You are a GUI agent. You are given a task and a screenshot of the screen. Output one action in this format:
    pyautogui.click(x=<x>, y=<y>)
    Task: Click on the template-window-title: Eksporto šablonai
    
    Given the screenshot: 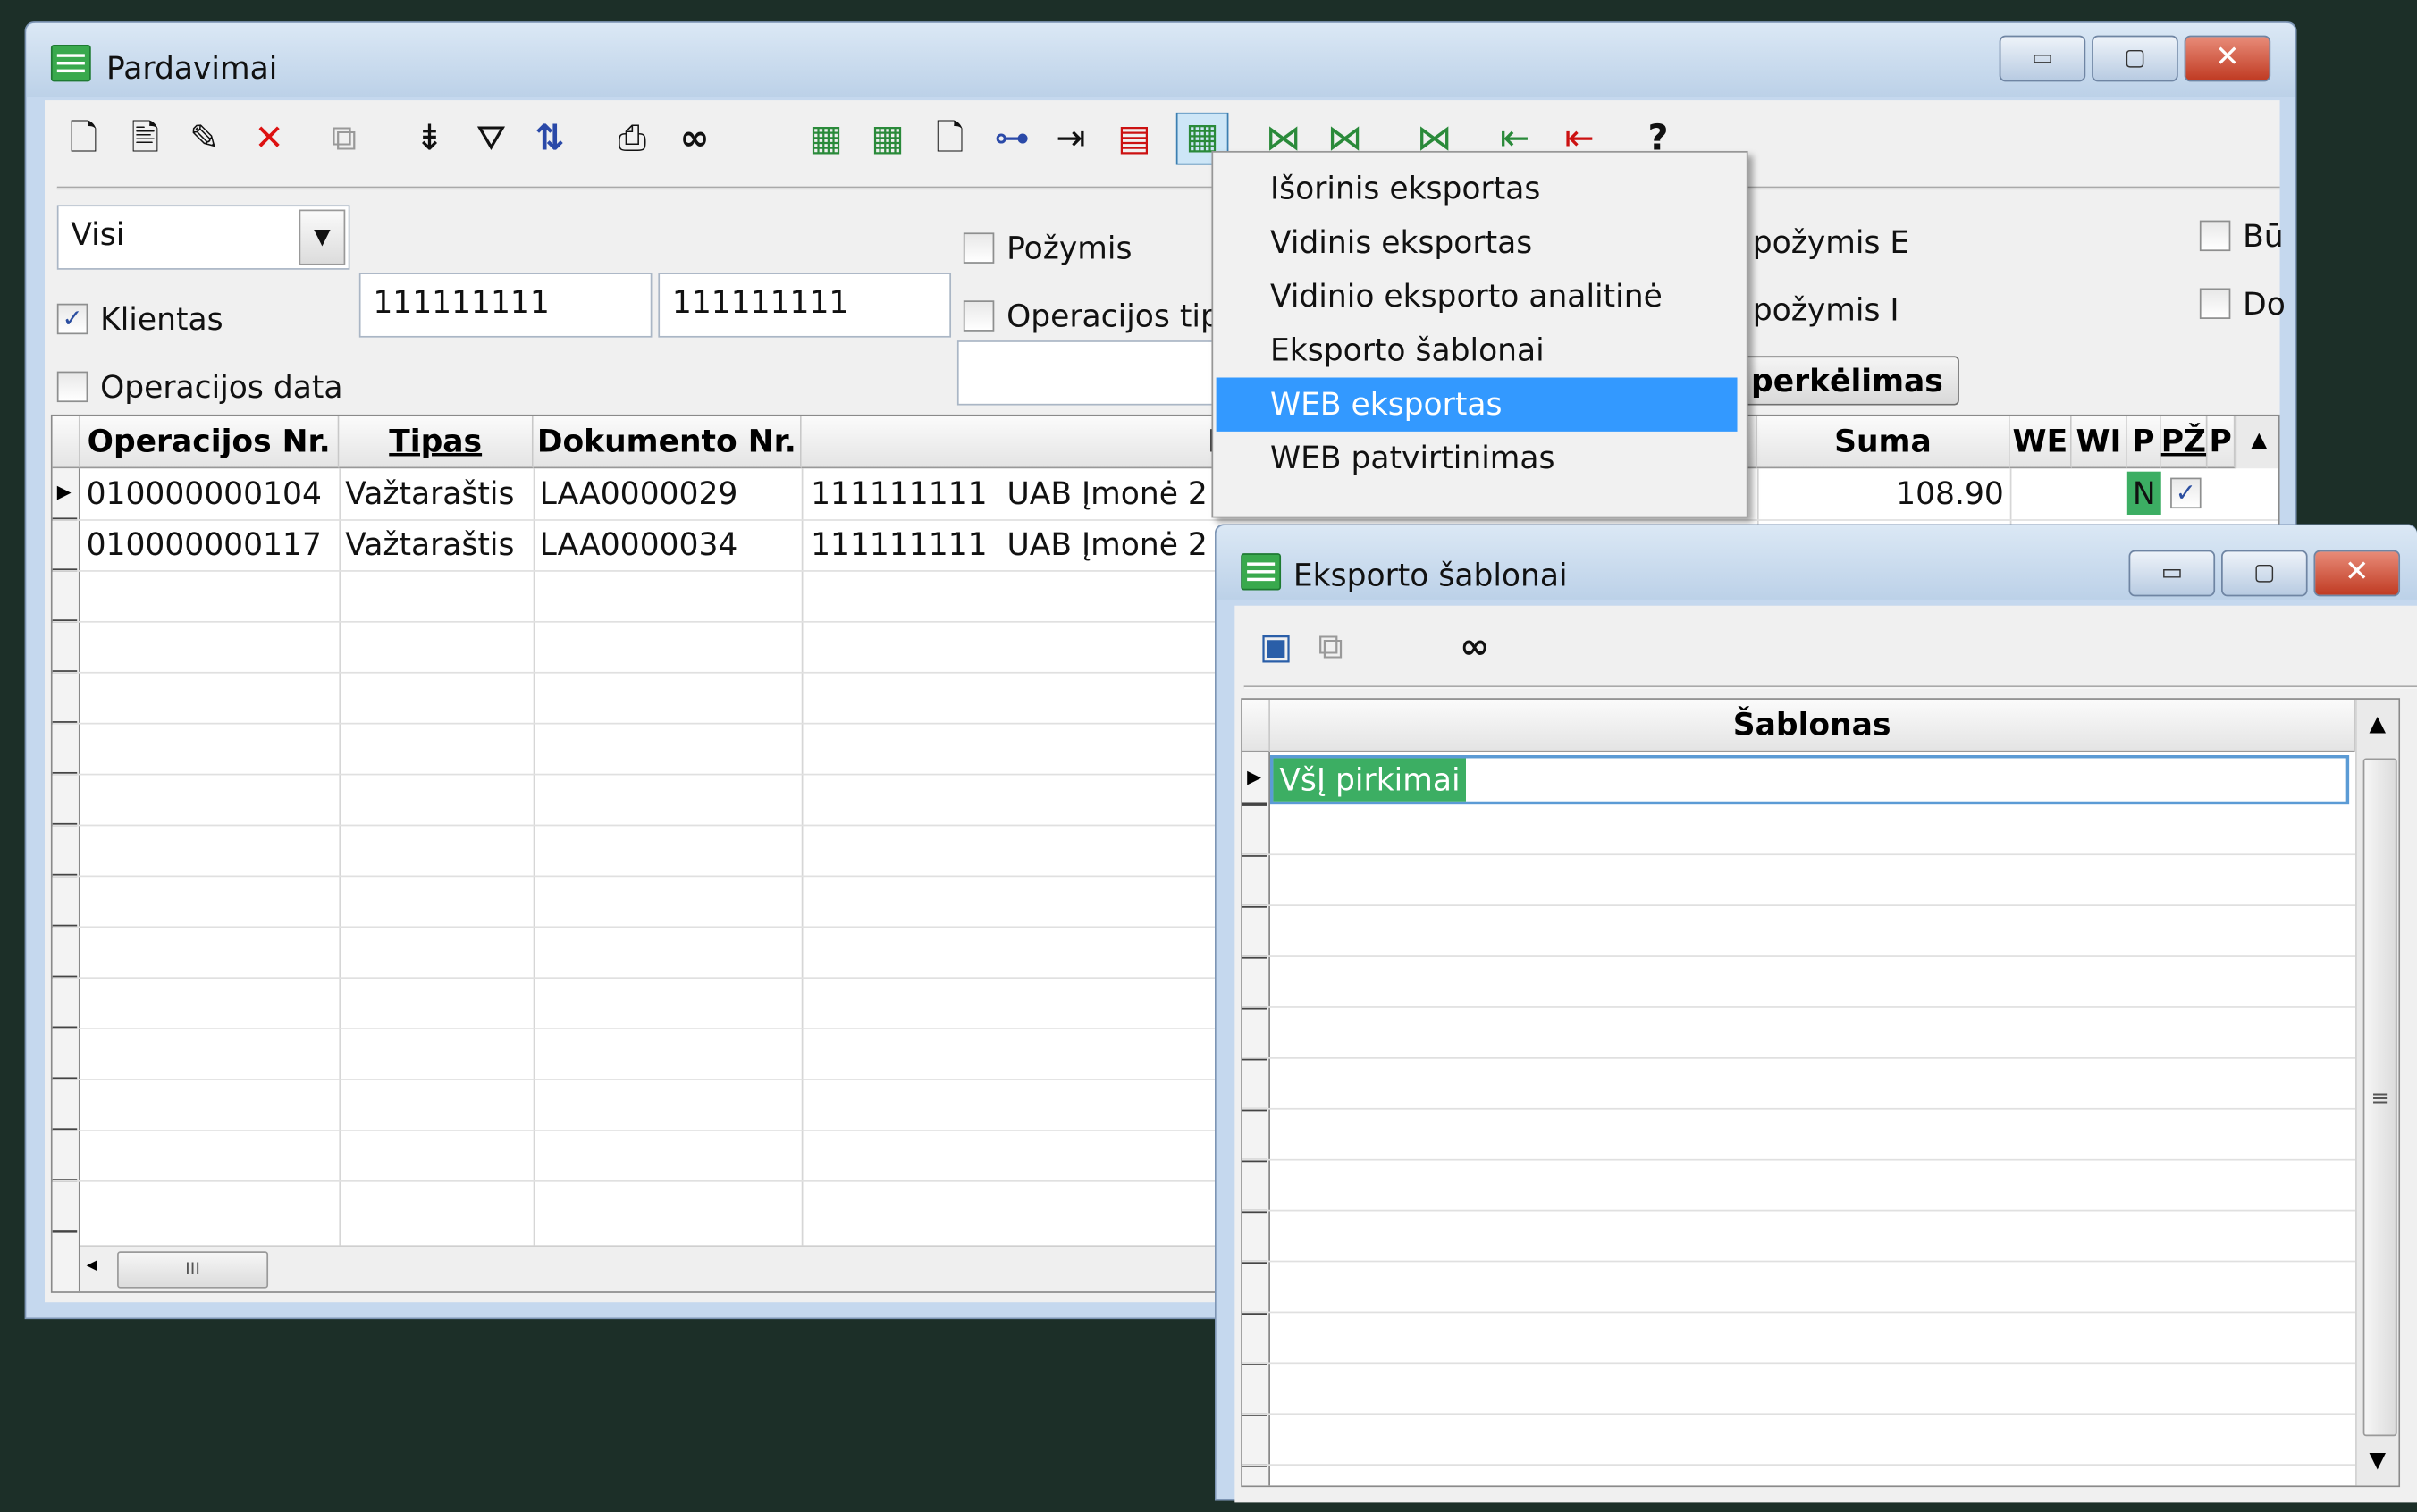 What is the action you would take?
    pyautogui.click(x=1431, y=574)
    